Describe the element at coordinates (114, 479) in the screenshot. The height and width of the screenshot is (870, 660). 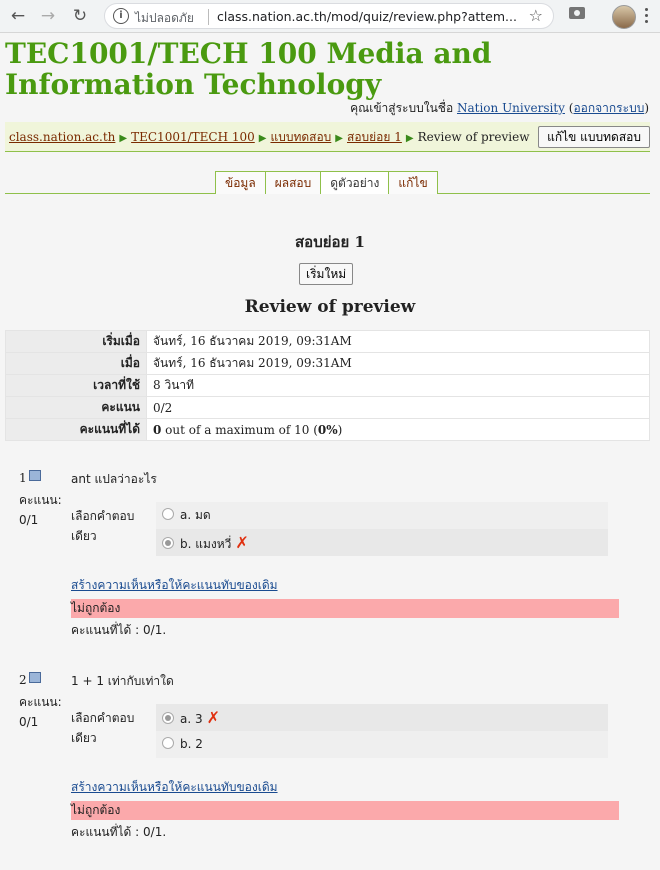
I see `question-text: ant แปลว่าอะไร` at that location.